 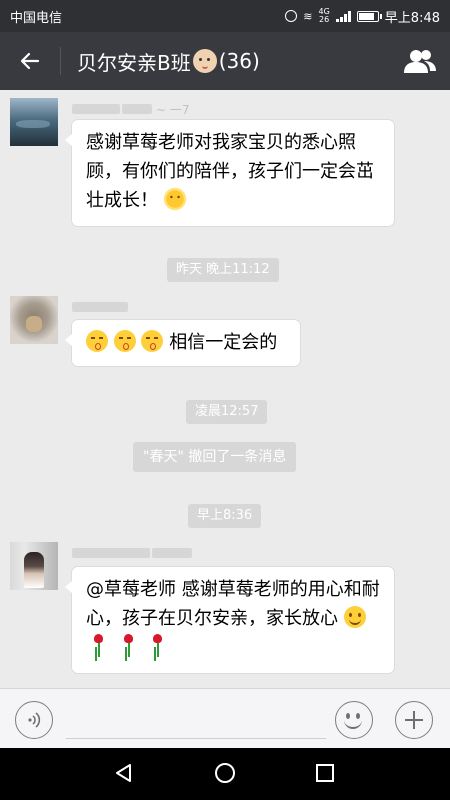 I want to click on group-name: 贝尔安亲B班, so click(x=134, y=62).